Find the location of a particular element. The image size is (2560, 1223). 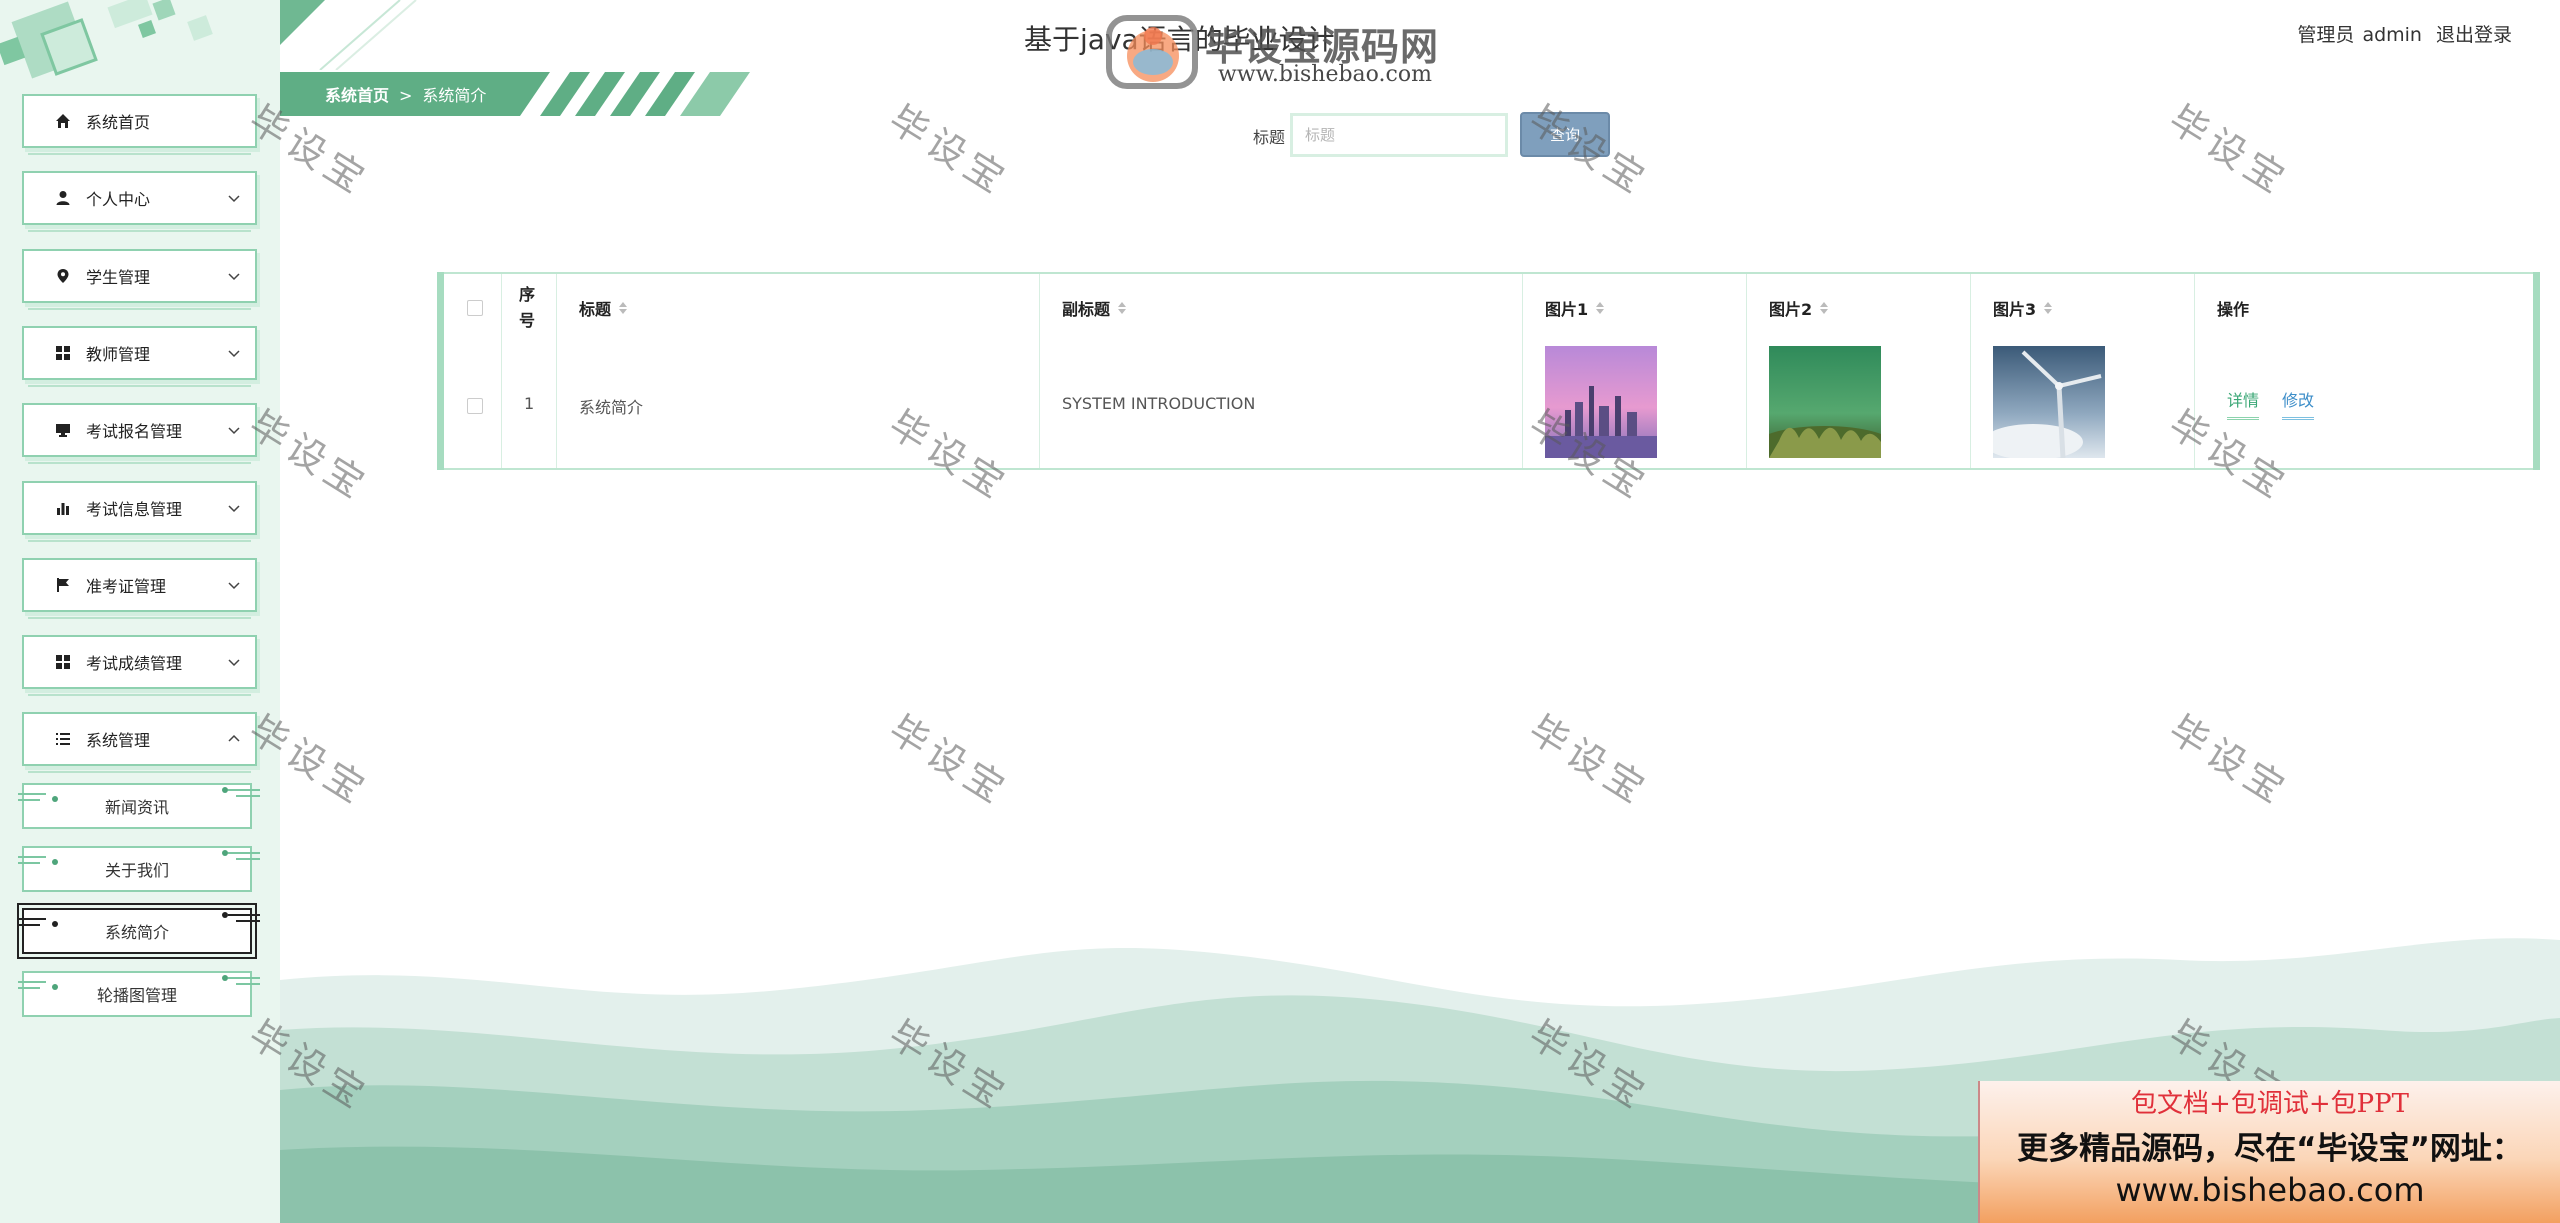

edit-link: 修改 is located at coordinates (2298, 403).